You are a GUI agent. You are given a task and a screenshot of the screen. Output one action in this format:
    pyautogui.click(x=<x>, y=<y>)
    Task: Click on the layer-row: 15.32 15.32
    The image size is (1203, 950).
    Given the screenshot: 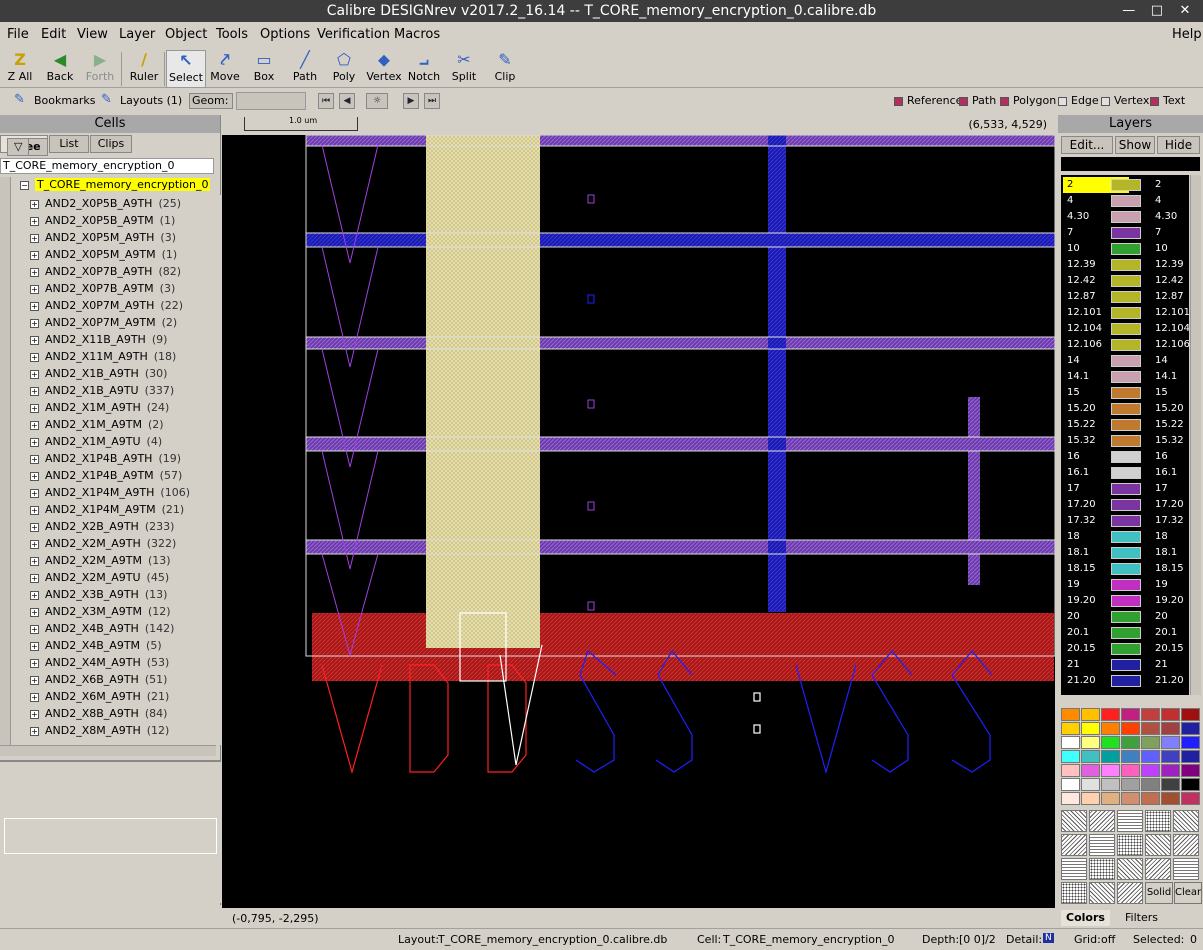 What is the action you would take?
    pyautogui.click(x=1125, y=441)
    